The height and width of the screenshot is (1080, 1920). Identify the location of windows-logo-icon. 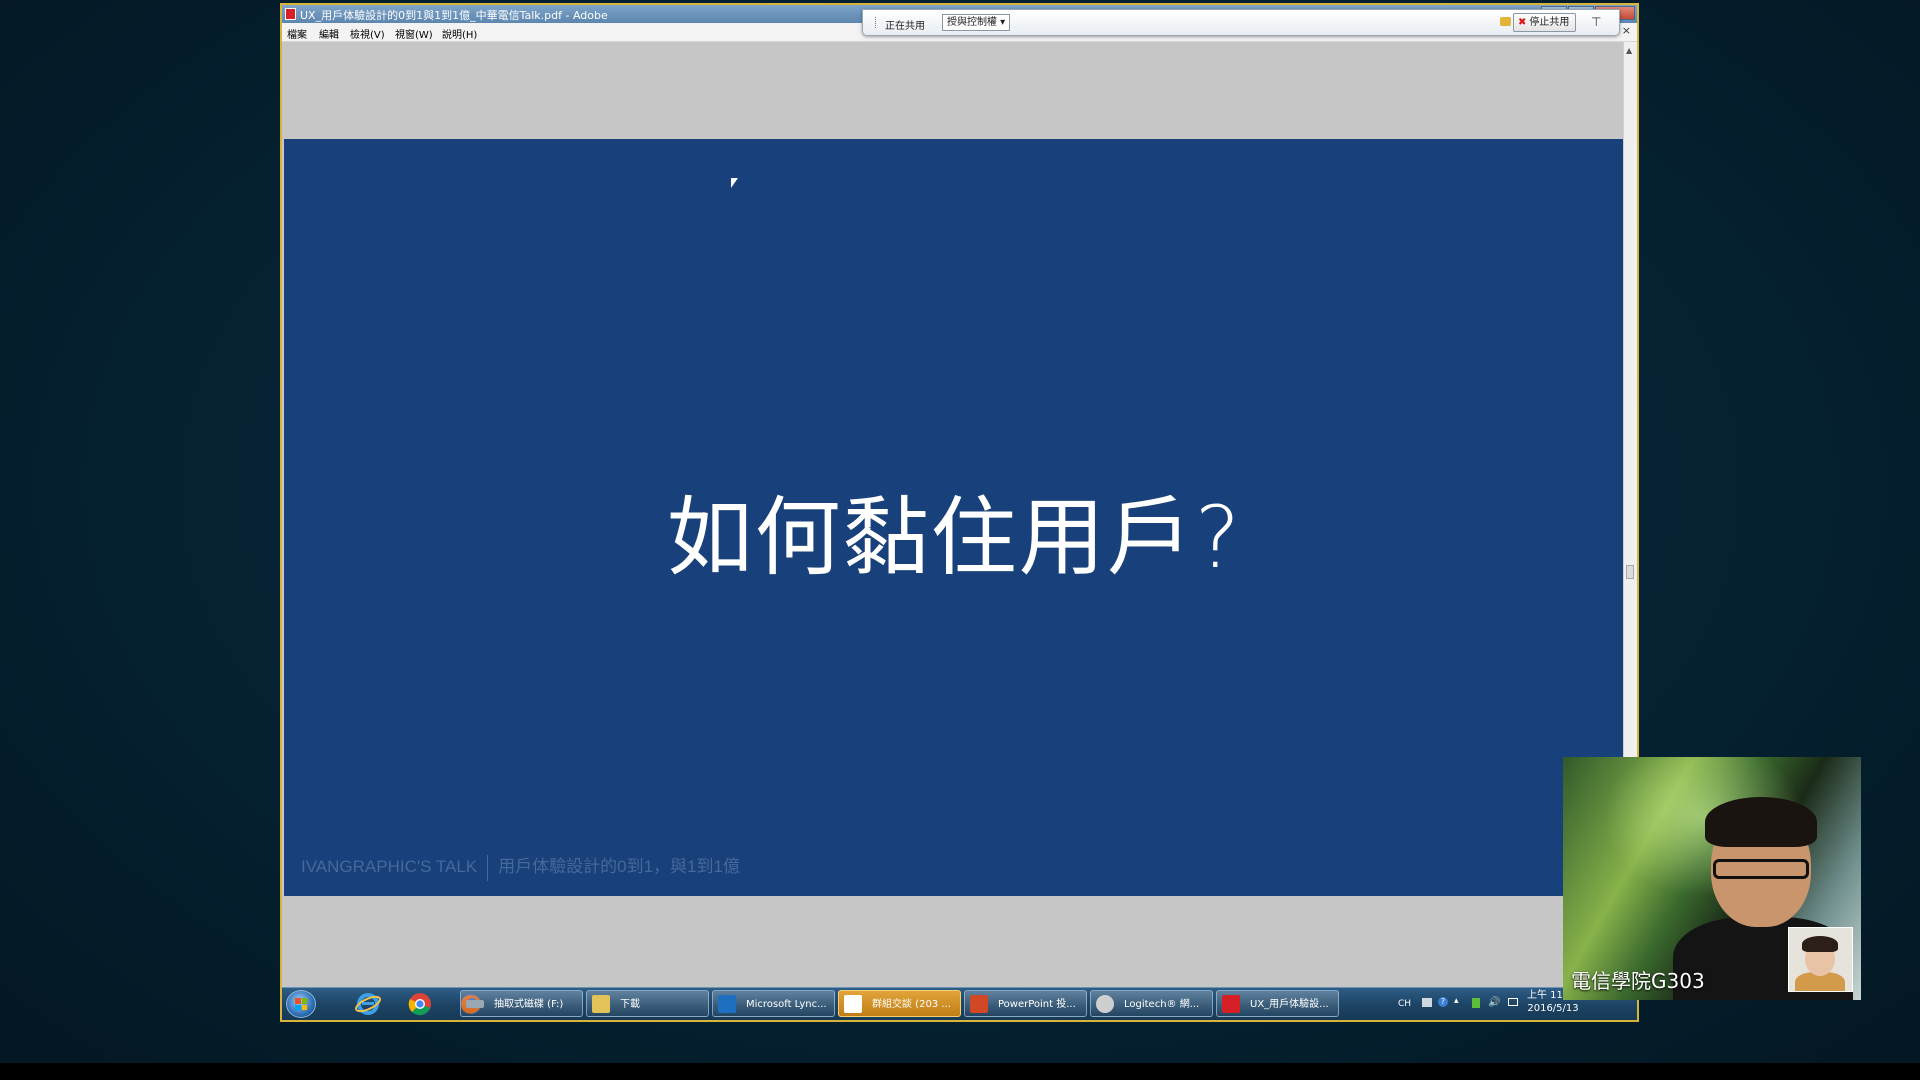
(301, 1004).